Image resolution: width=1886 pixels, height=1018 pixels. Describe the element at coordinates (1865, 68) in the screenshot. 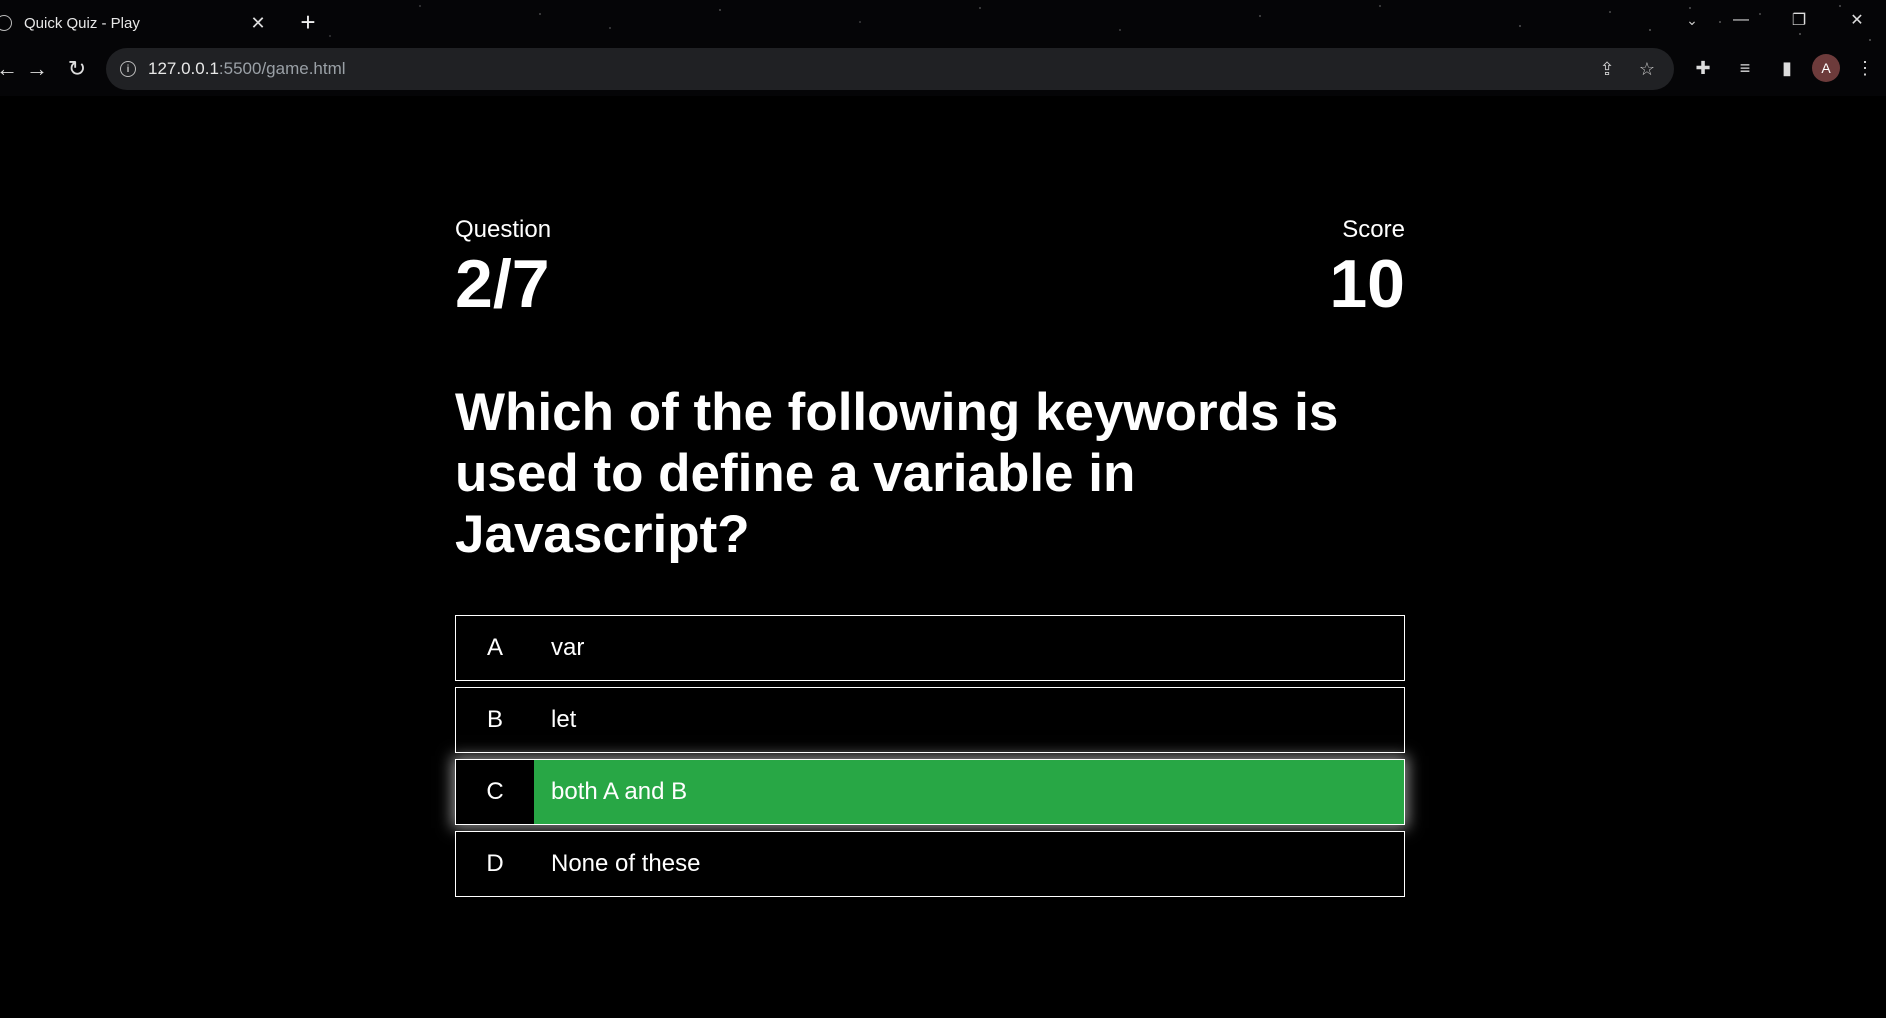

I see `menu-icon: ⋮` at that location.